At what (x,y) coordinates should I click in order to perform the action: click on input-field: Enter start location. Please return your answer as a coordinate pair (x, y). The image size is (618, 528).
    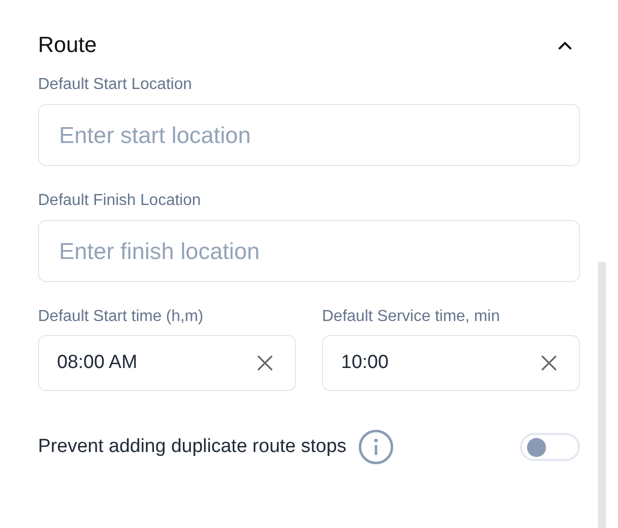
    Looking at the image, I should click on (309, 135).